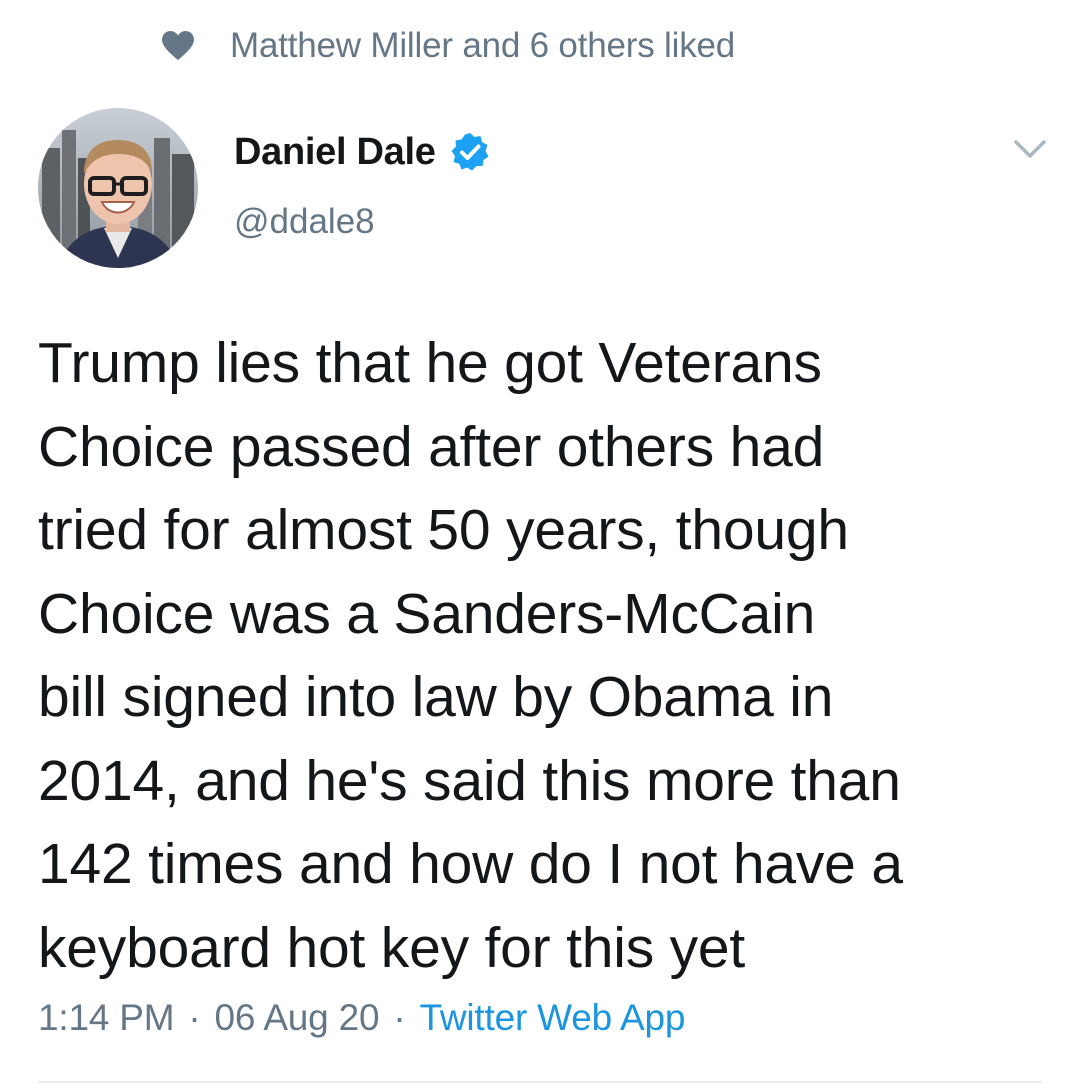  What do you see at coordinates (335, 152) in the screenshot?
I see `author-display-name: Daniel Dale` at bounding box center [335, 152].